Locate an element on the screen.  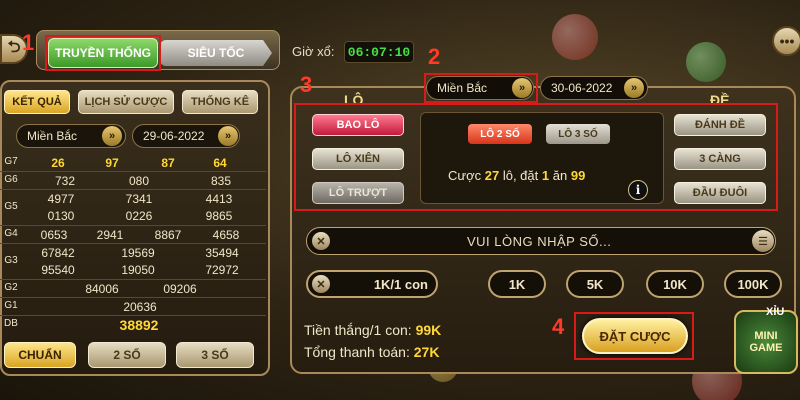
annotation-2: 2 is located at coordinates (434, 56).